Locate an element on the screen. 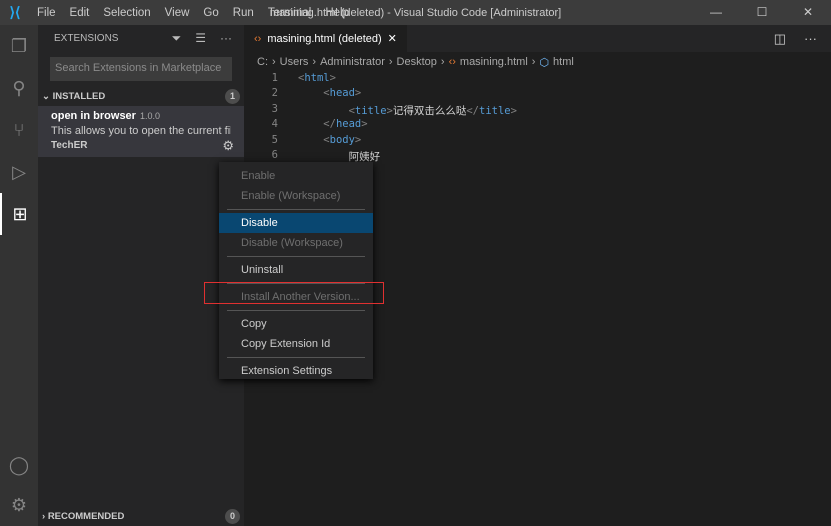 The image size is (831, 526). maximize-icon: ☐ is located at coordinates (762, 12).